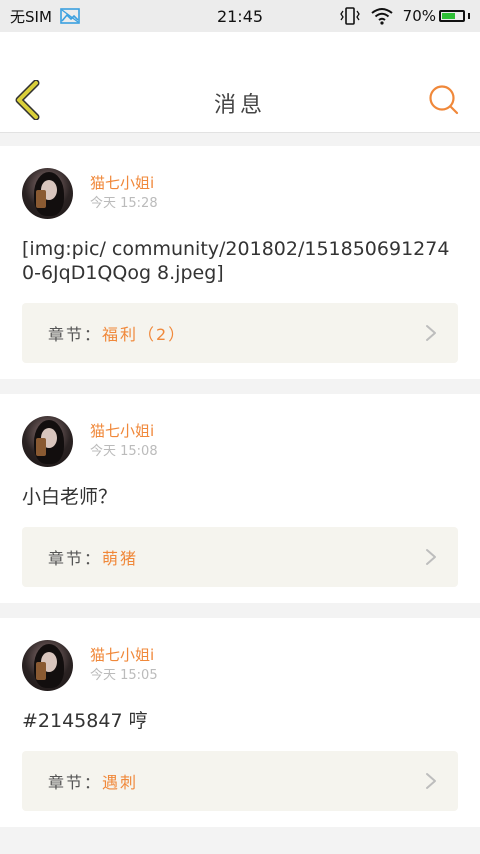 This screenshot has width=480, height=854. I want to click on timestamp: 今天 15:08, so click(124, 451).